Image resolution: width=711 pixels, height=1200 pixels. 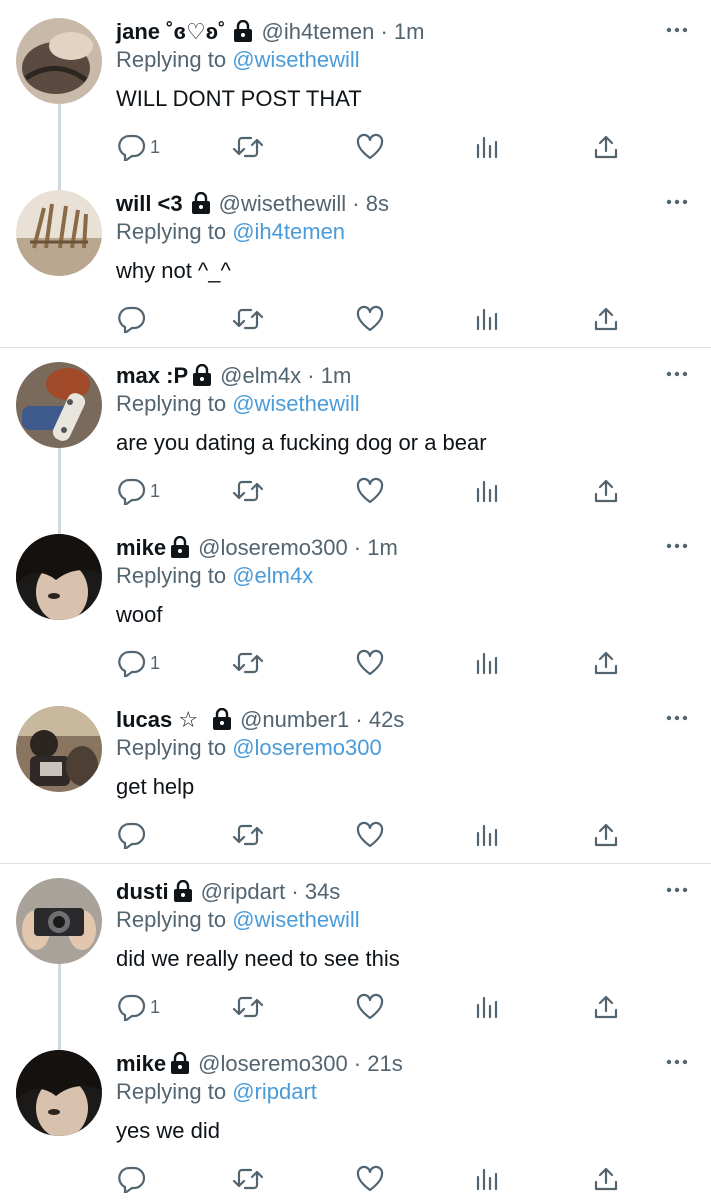 What do you see at coordinates (272, 575) in the screenshot?
I see `mention-link: @elm4x` at bounding box center [272, 575].